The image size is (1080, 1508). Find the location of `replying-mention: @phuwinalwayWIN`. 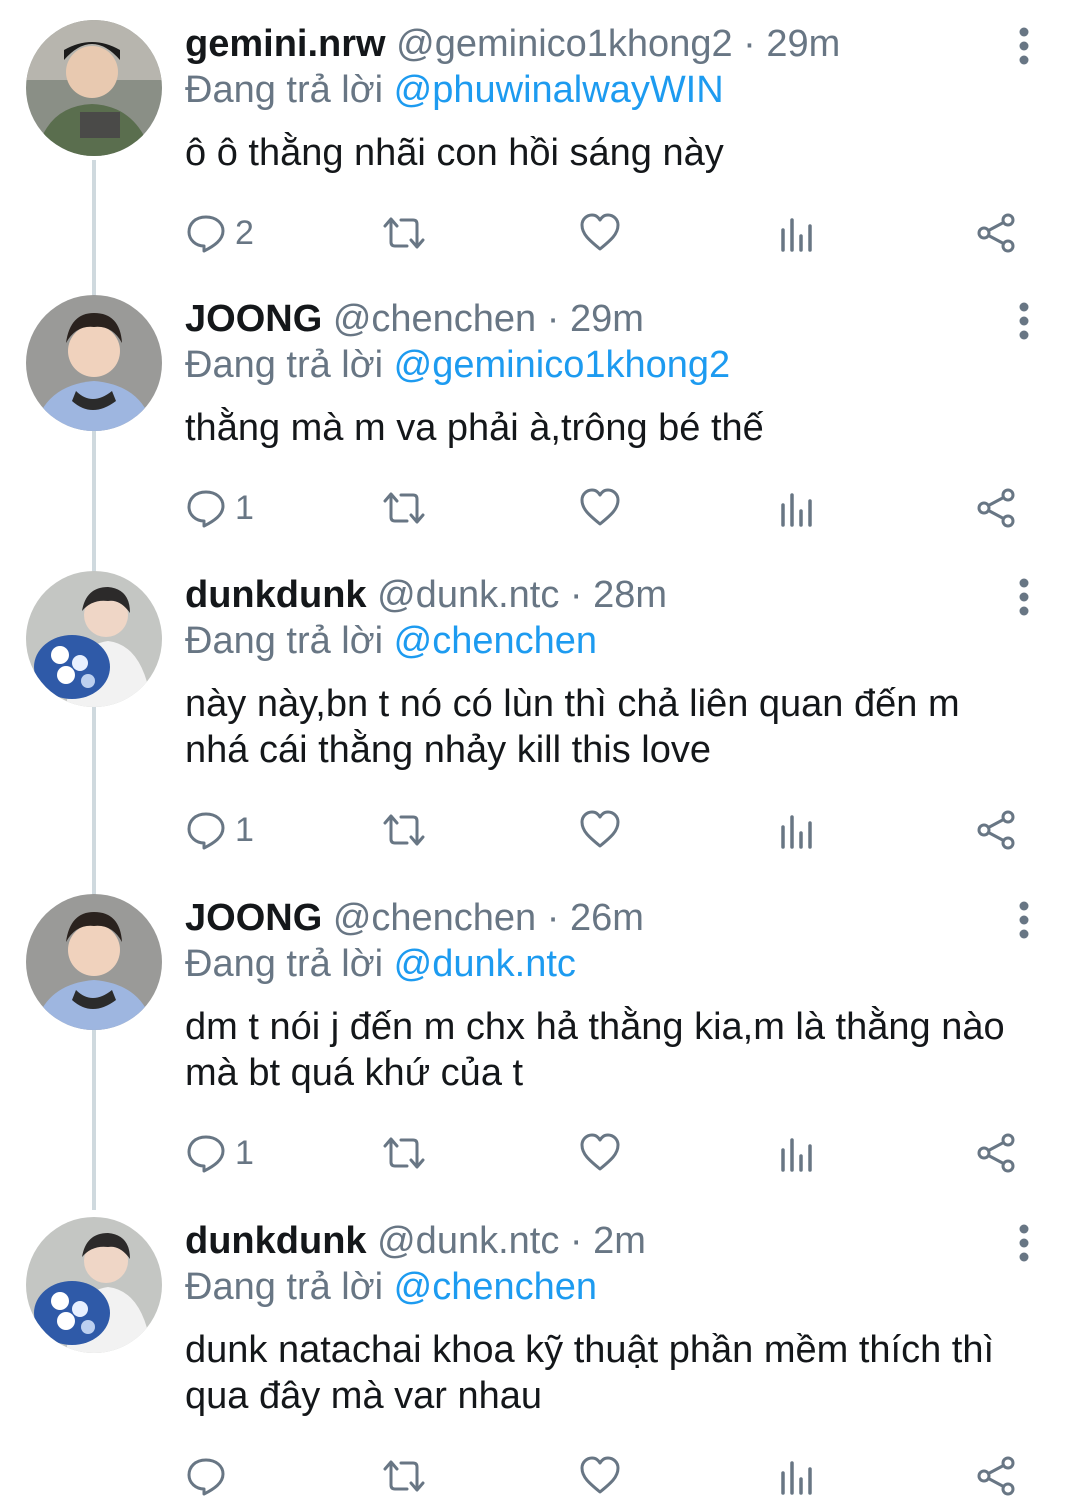

replying-mention: @phuwinalwayWIN is located at coordinates (559, 90).